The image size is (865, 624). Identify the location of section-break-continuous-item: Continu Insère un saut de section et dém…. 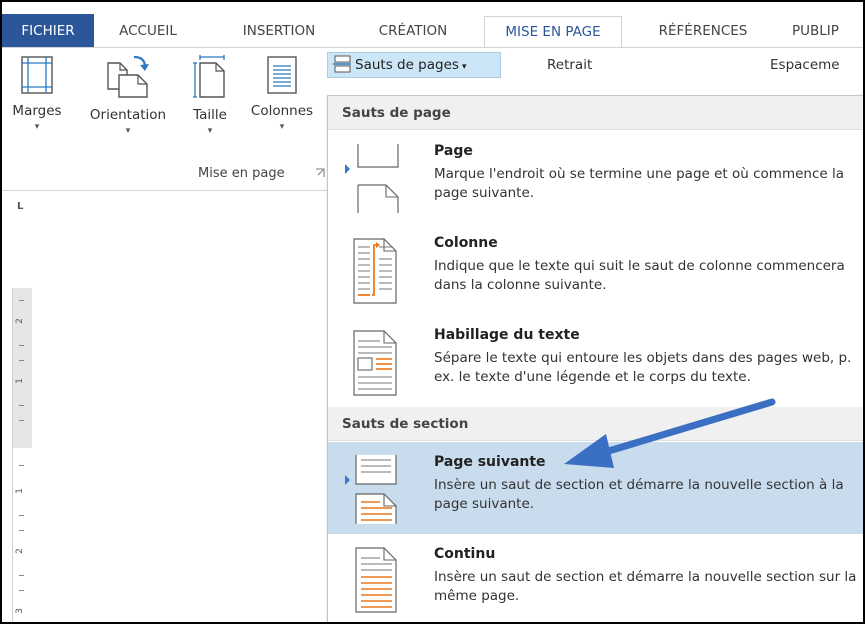
(595, 578).